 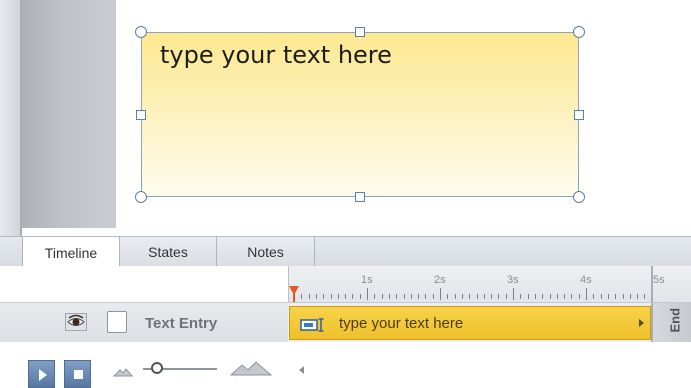 What do you see at coordinates (440, 280) in the screenshot?
I see `ruler-label-2s: 2s` at bounding box center [440, 280].